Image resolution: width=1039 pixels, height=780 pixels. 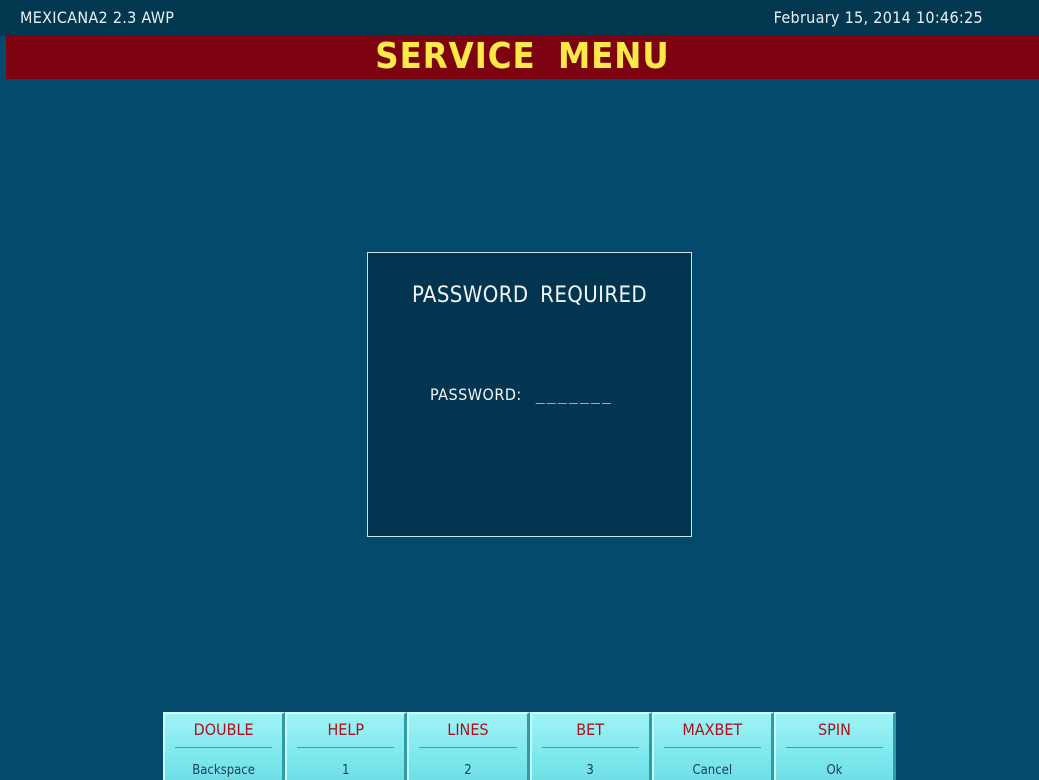 What do you see at coordinates (712, 729) in the screenshot?
I see `button-label: MAXBET` at bounding box center [712, 729].